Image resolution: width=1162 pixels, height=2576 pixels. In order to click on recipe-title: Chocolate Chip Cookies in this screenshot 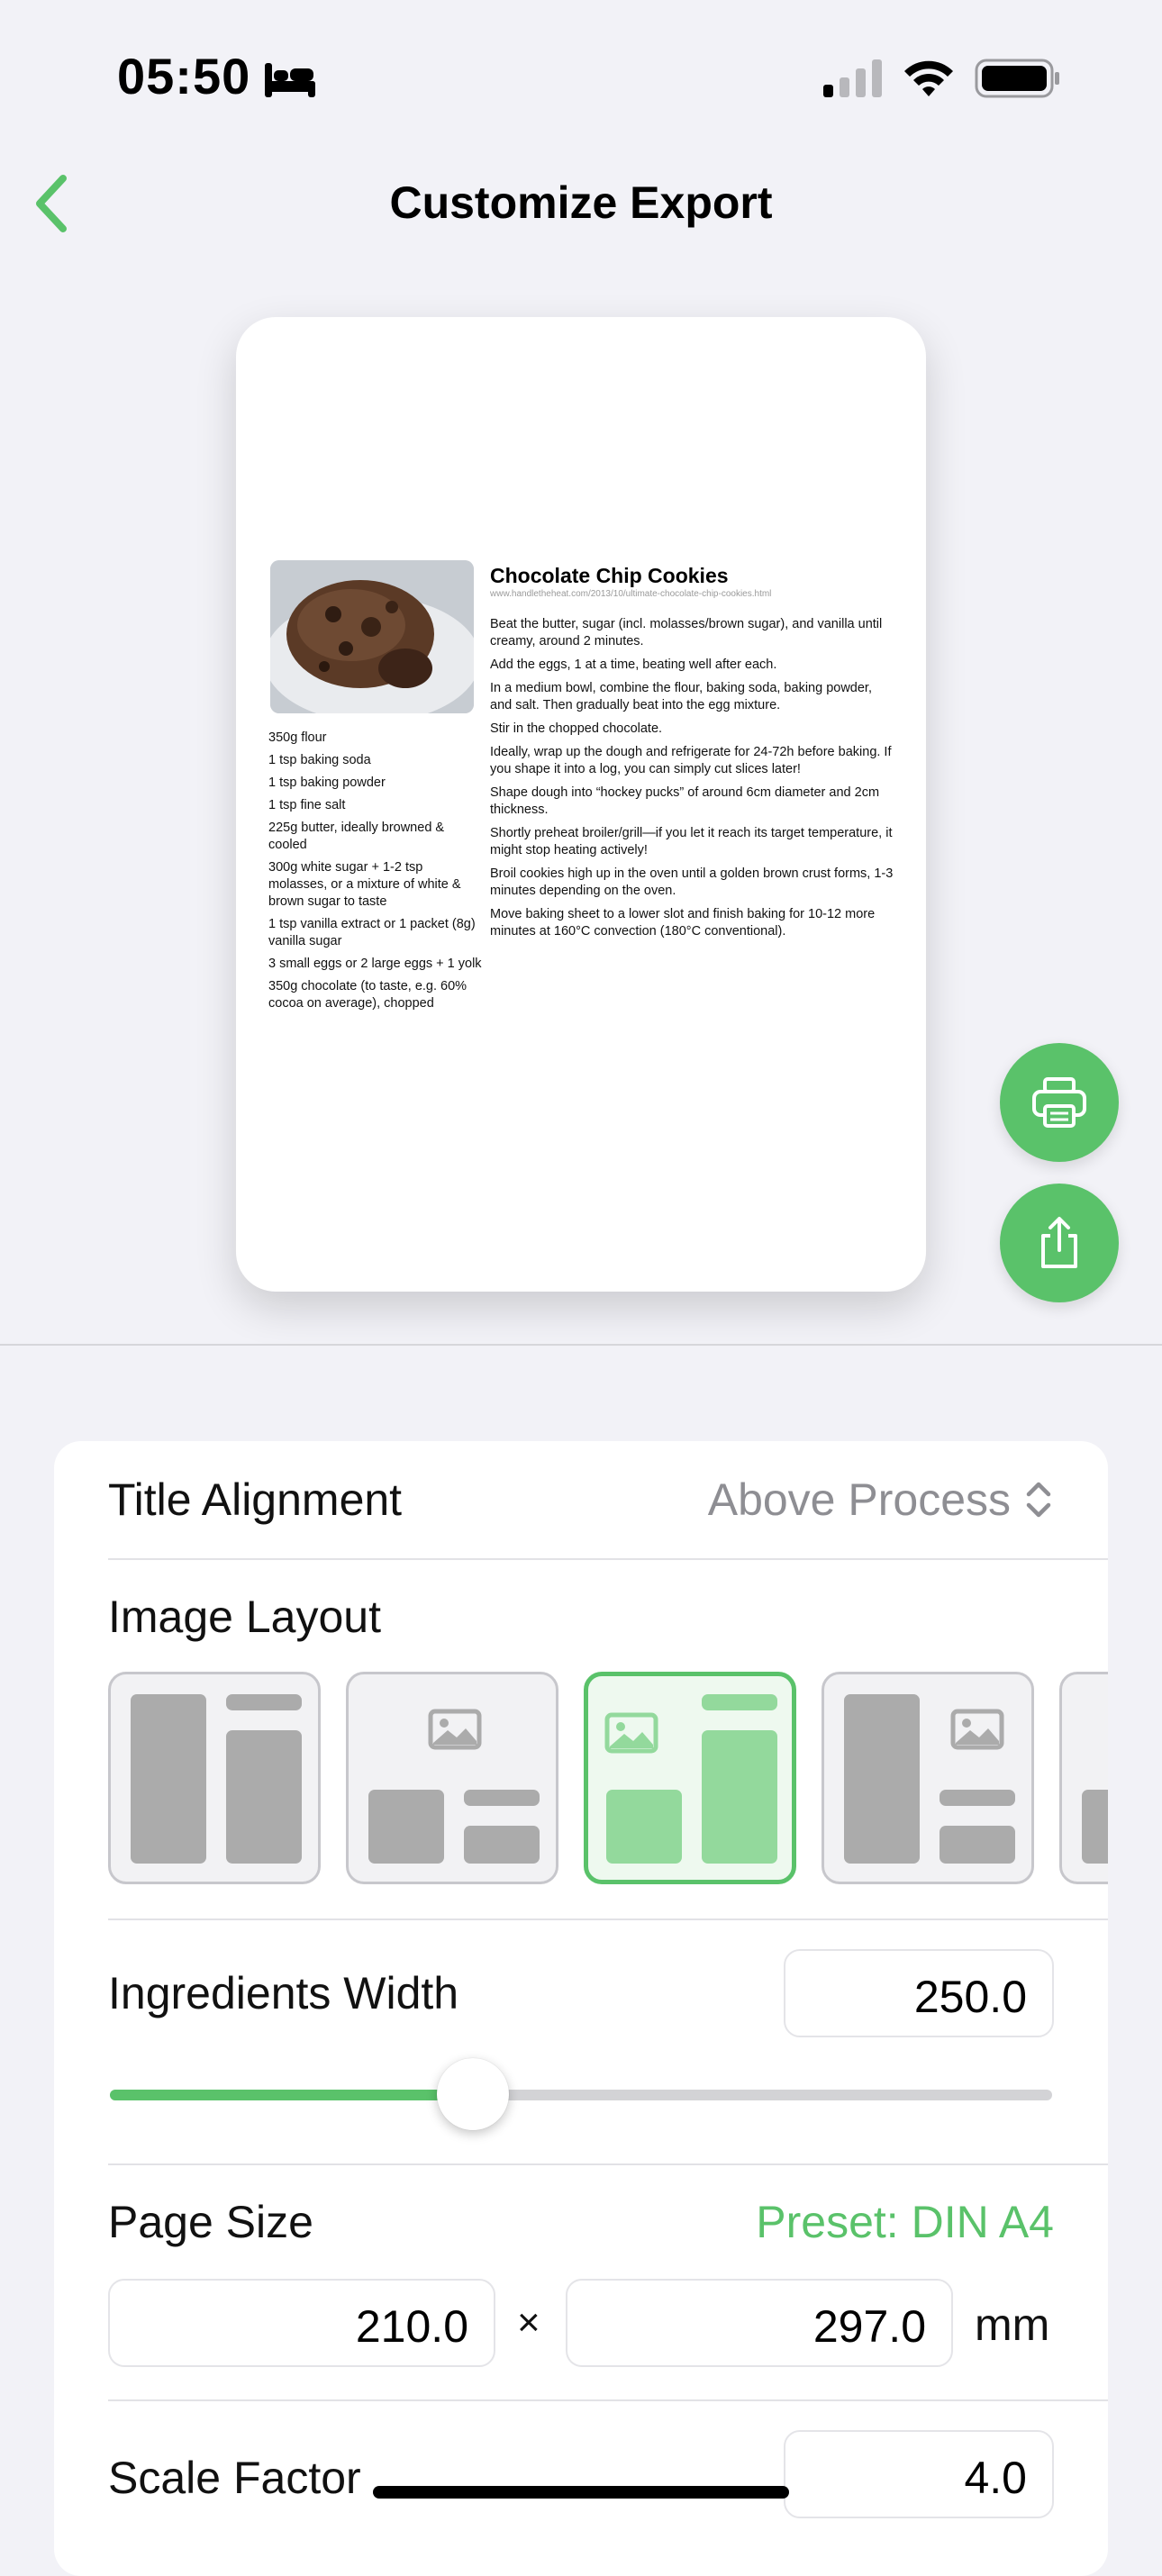, I will do `click(610, 575)`.